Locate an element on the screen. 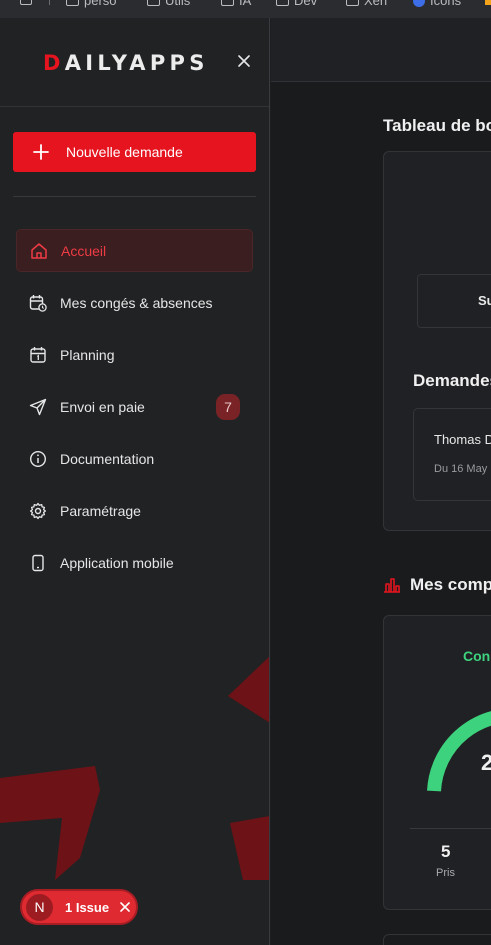 This screenshot has height=945, width=491. sidebar-item-planning: Planning is located at coordinates (134, 354).